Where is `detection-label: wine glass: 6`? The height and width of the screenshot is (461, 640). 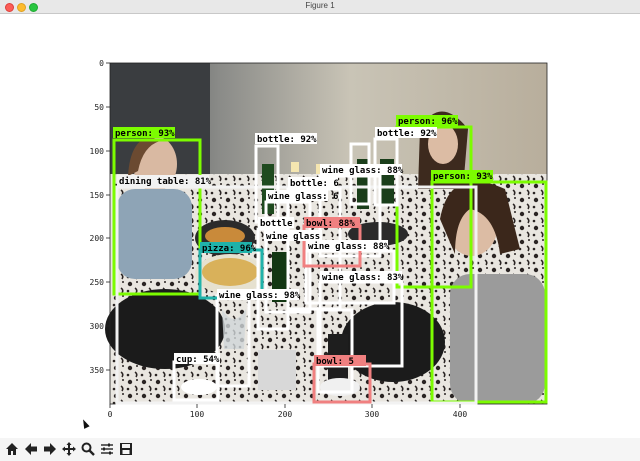
detection-label: wine glass: 6 is located at coordinates (303, 196).